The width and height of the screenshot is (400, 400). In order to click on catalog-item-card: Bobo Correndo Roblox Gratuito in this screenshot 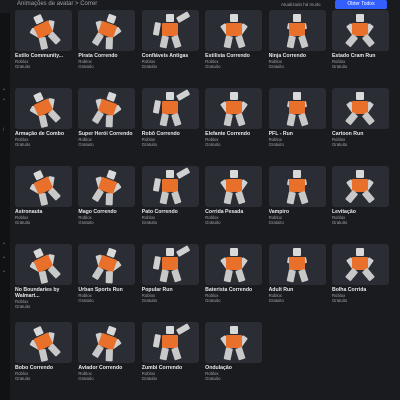, I will do `click(43, 357)`.